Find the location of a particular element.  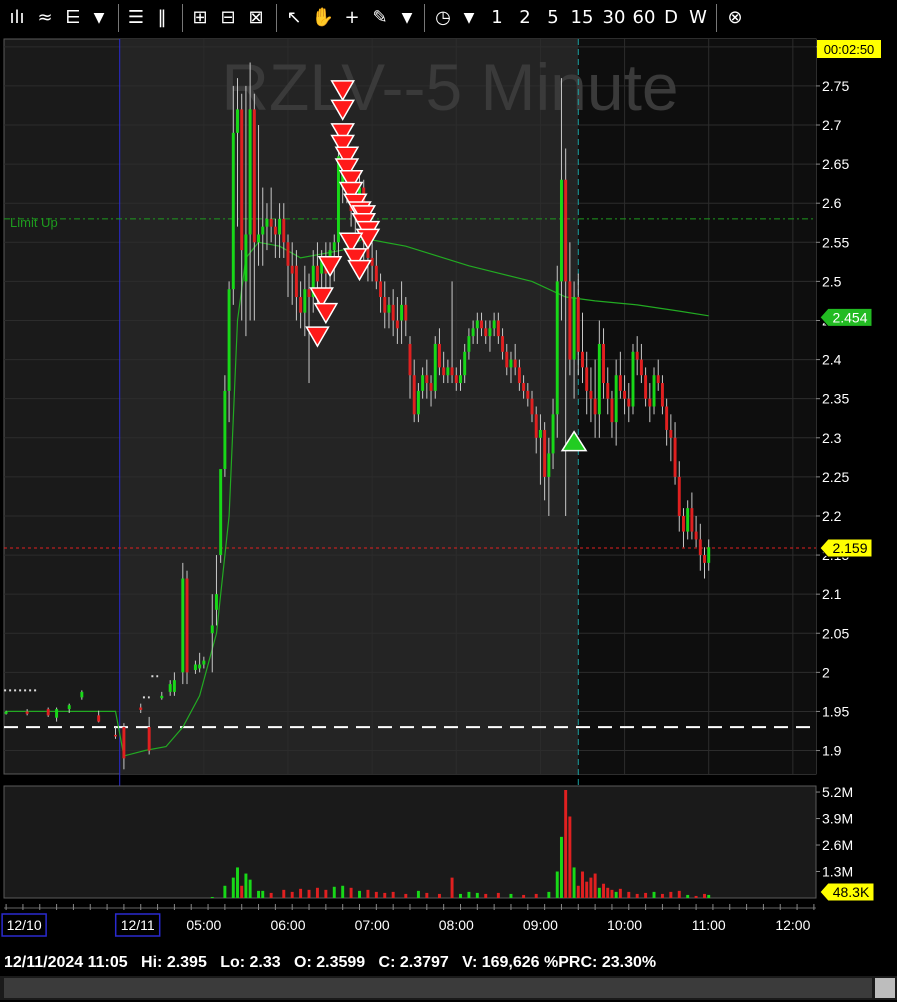

timeframe-60-button: 60 is located at coordinates (644, 18).